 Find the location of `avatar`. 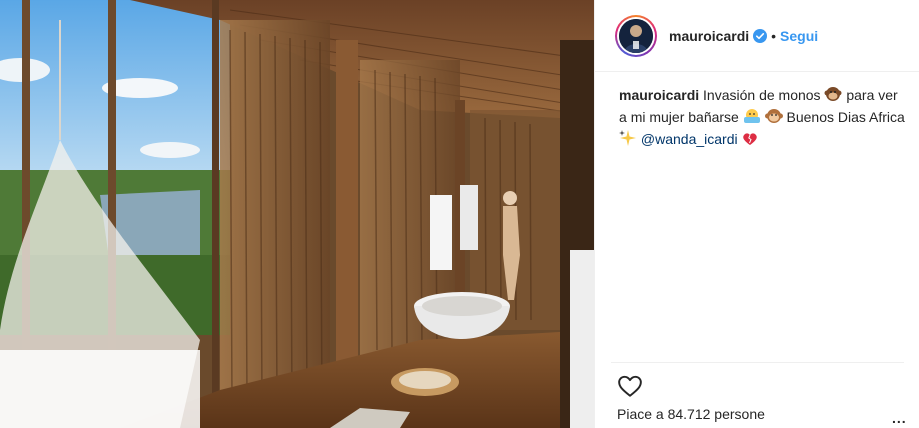

avatar is located at coordinates (636, 35).